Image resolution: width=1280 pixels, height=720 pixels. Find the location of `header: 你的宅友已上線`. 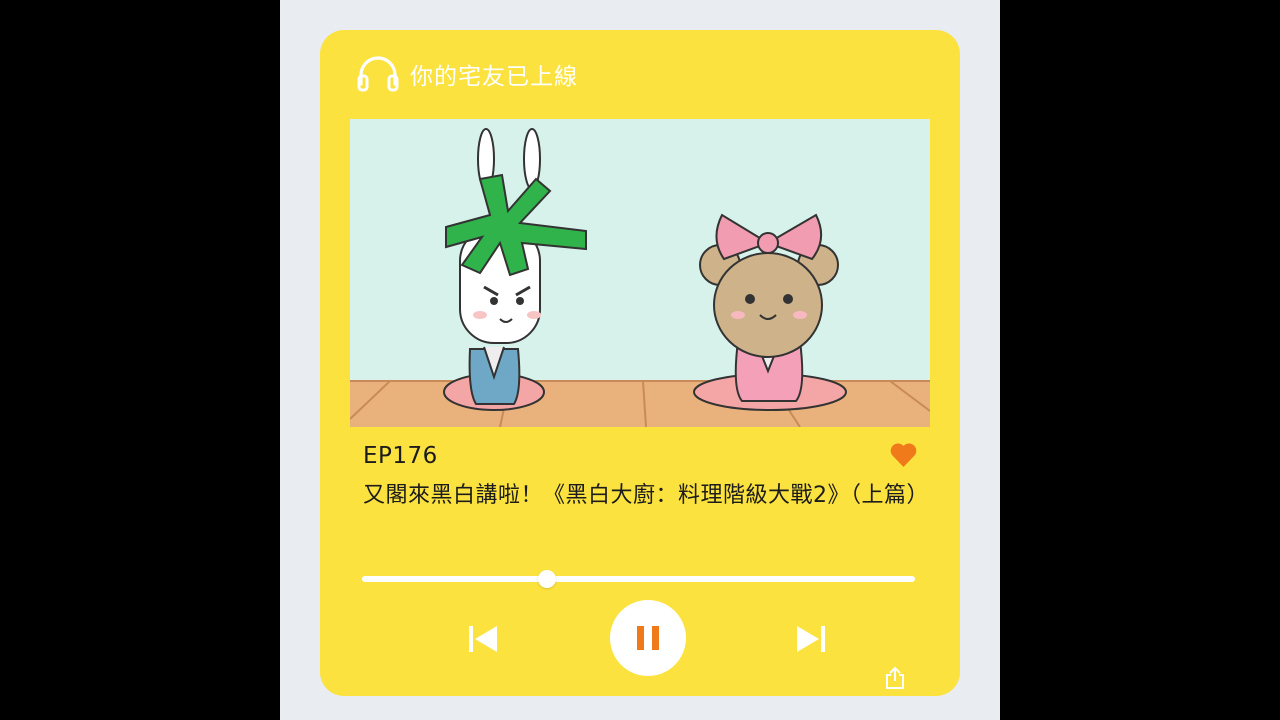

header: 你的宅友已上線 is located at coordinates (467, 74).